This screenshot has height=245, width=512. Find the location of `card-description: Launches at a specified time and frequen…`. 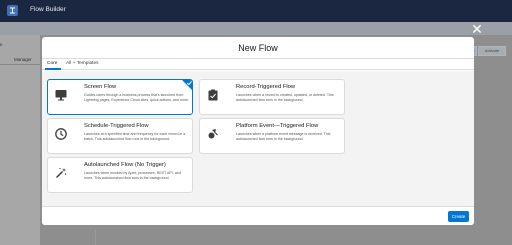

card-description: Launches at a specified time and frequen… is located at coordinates (135, 136).